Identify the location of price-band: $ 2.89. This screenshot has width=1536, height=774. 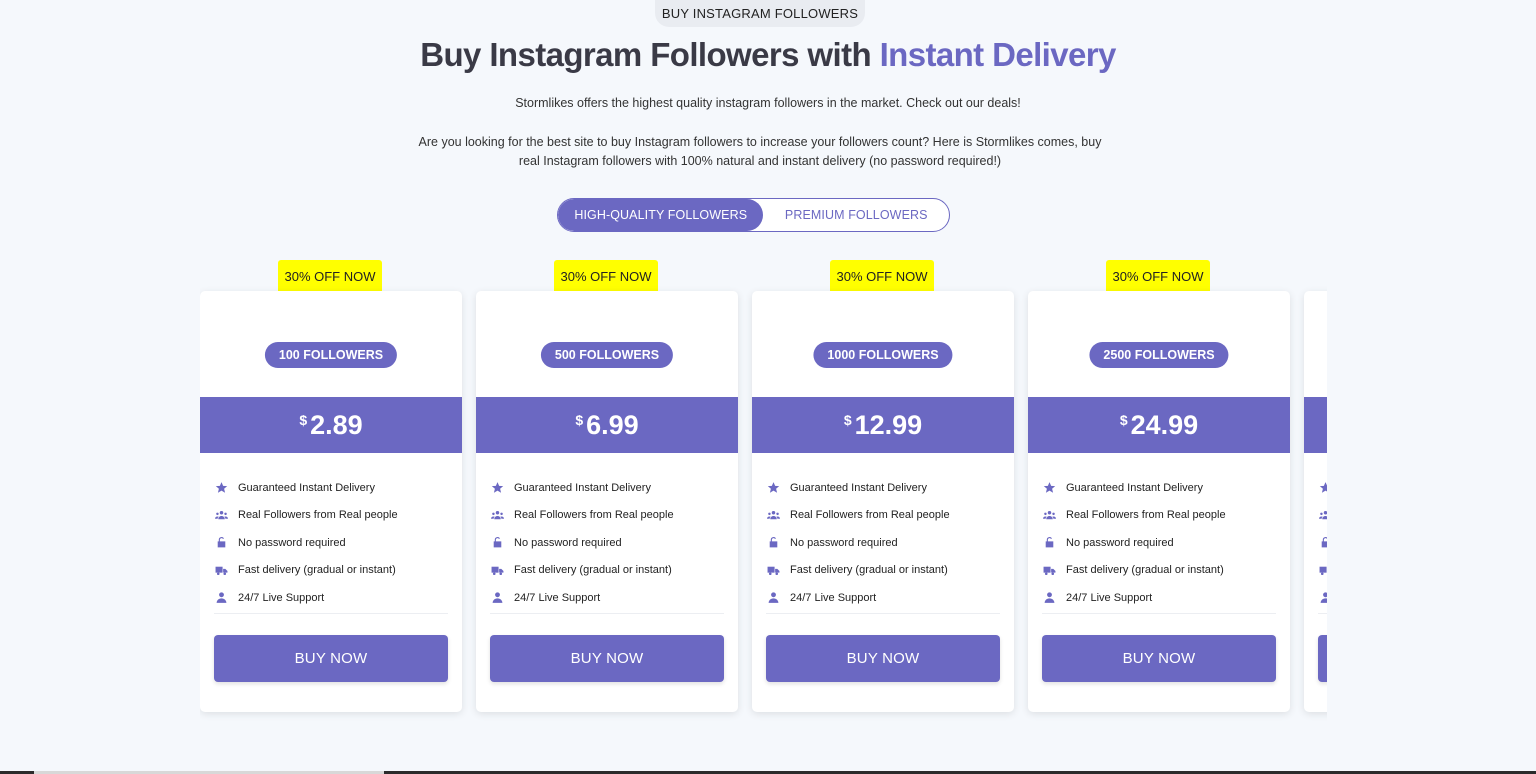
(331, 425).